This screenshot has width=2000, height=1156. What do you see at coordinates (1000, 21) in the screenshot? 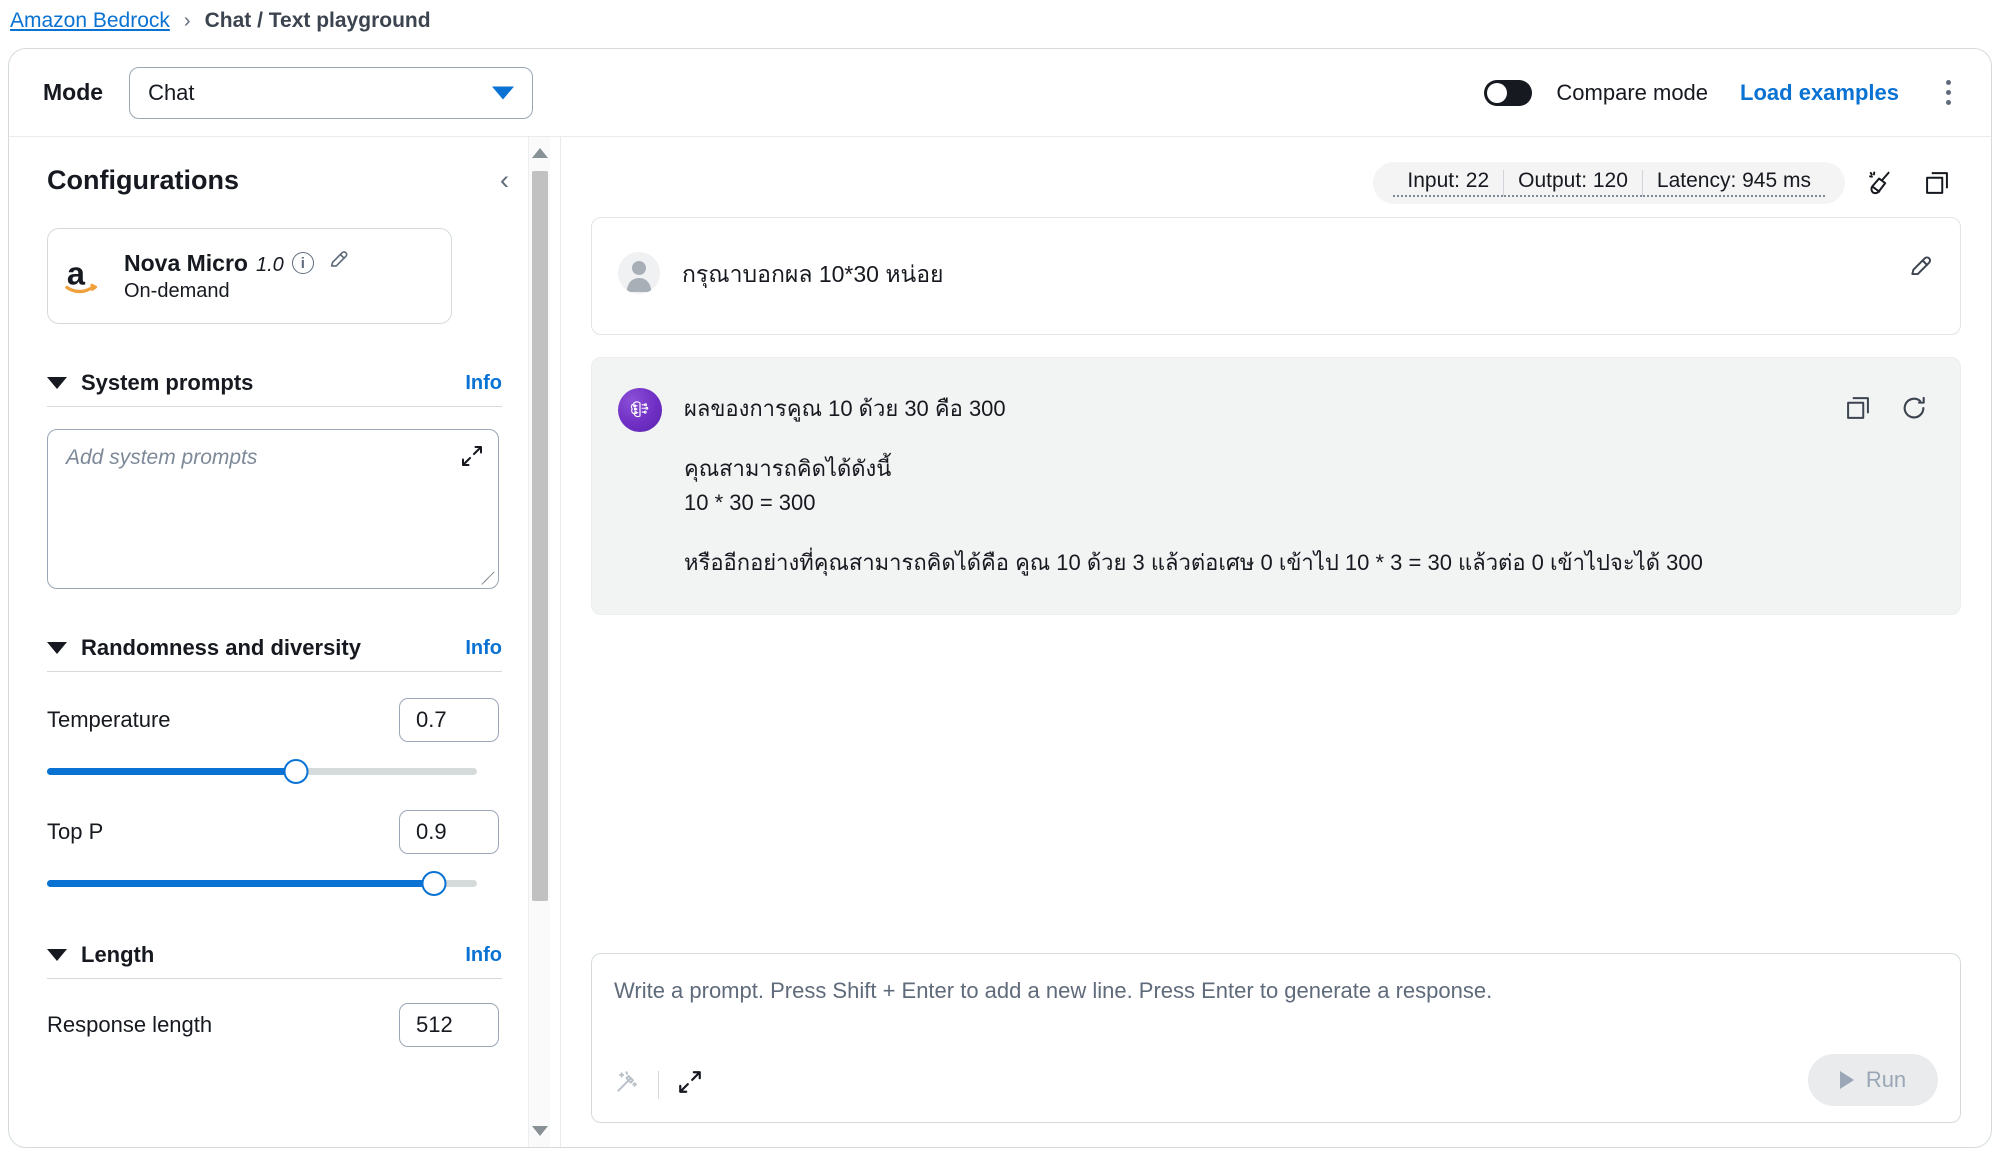
I see `breadcrumb: Amazon Bedrock › Chat / Text playground` at bounding box center [1000, 21].